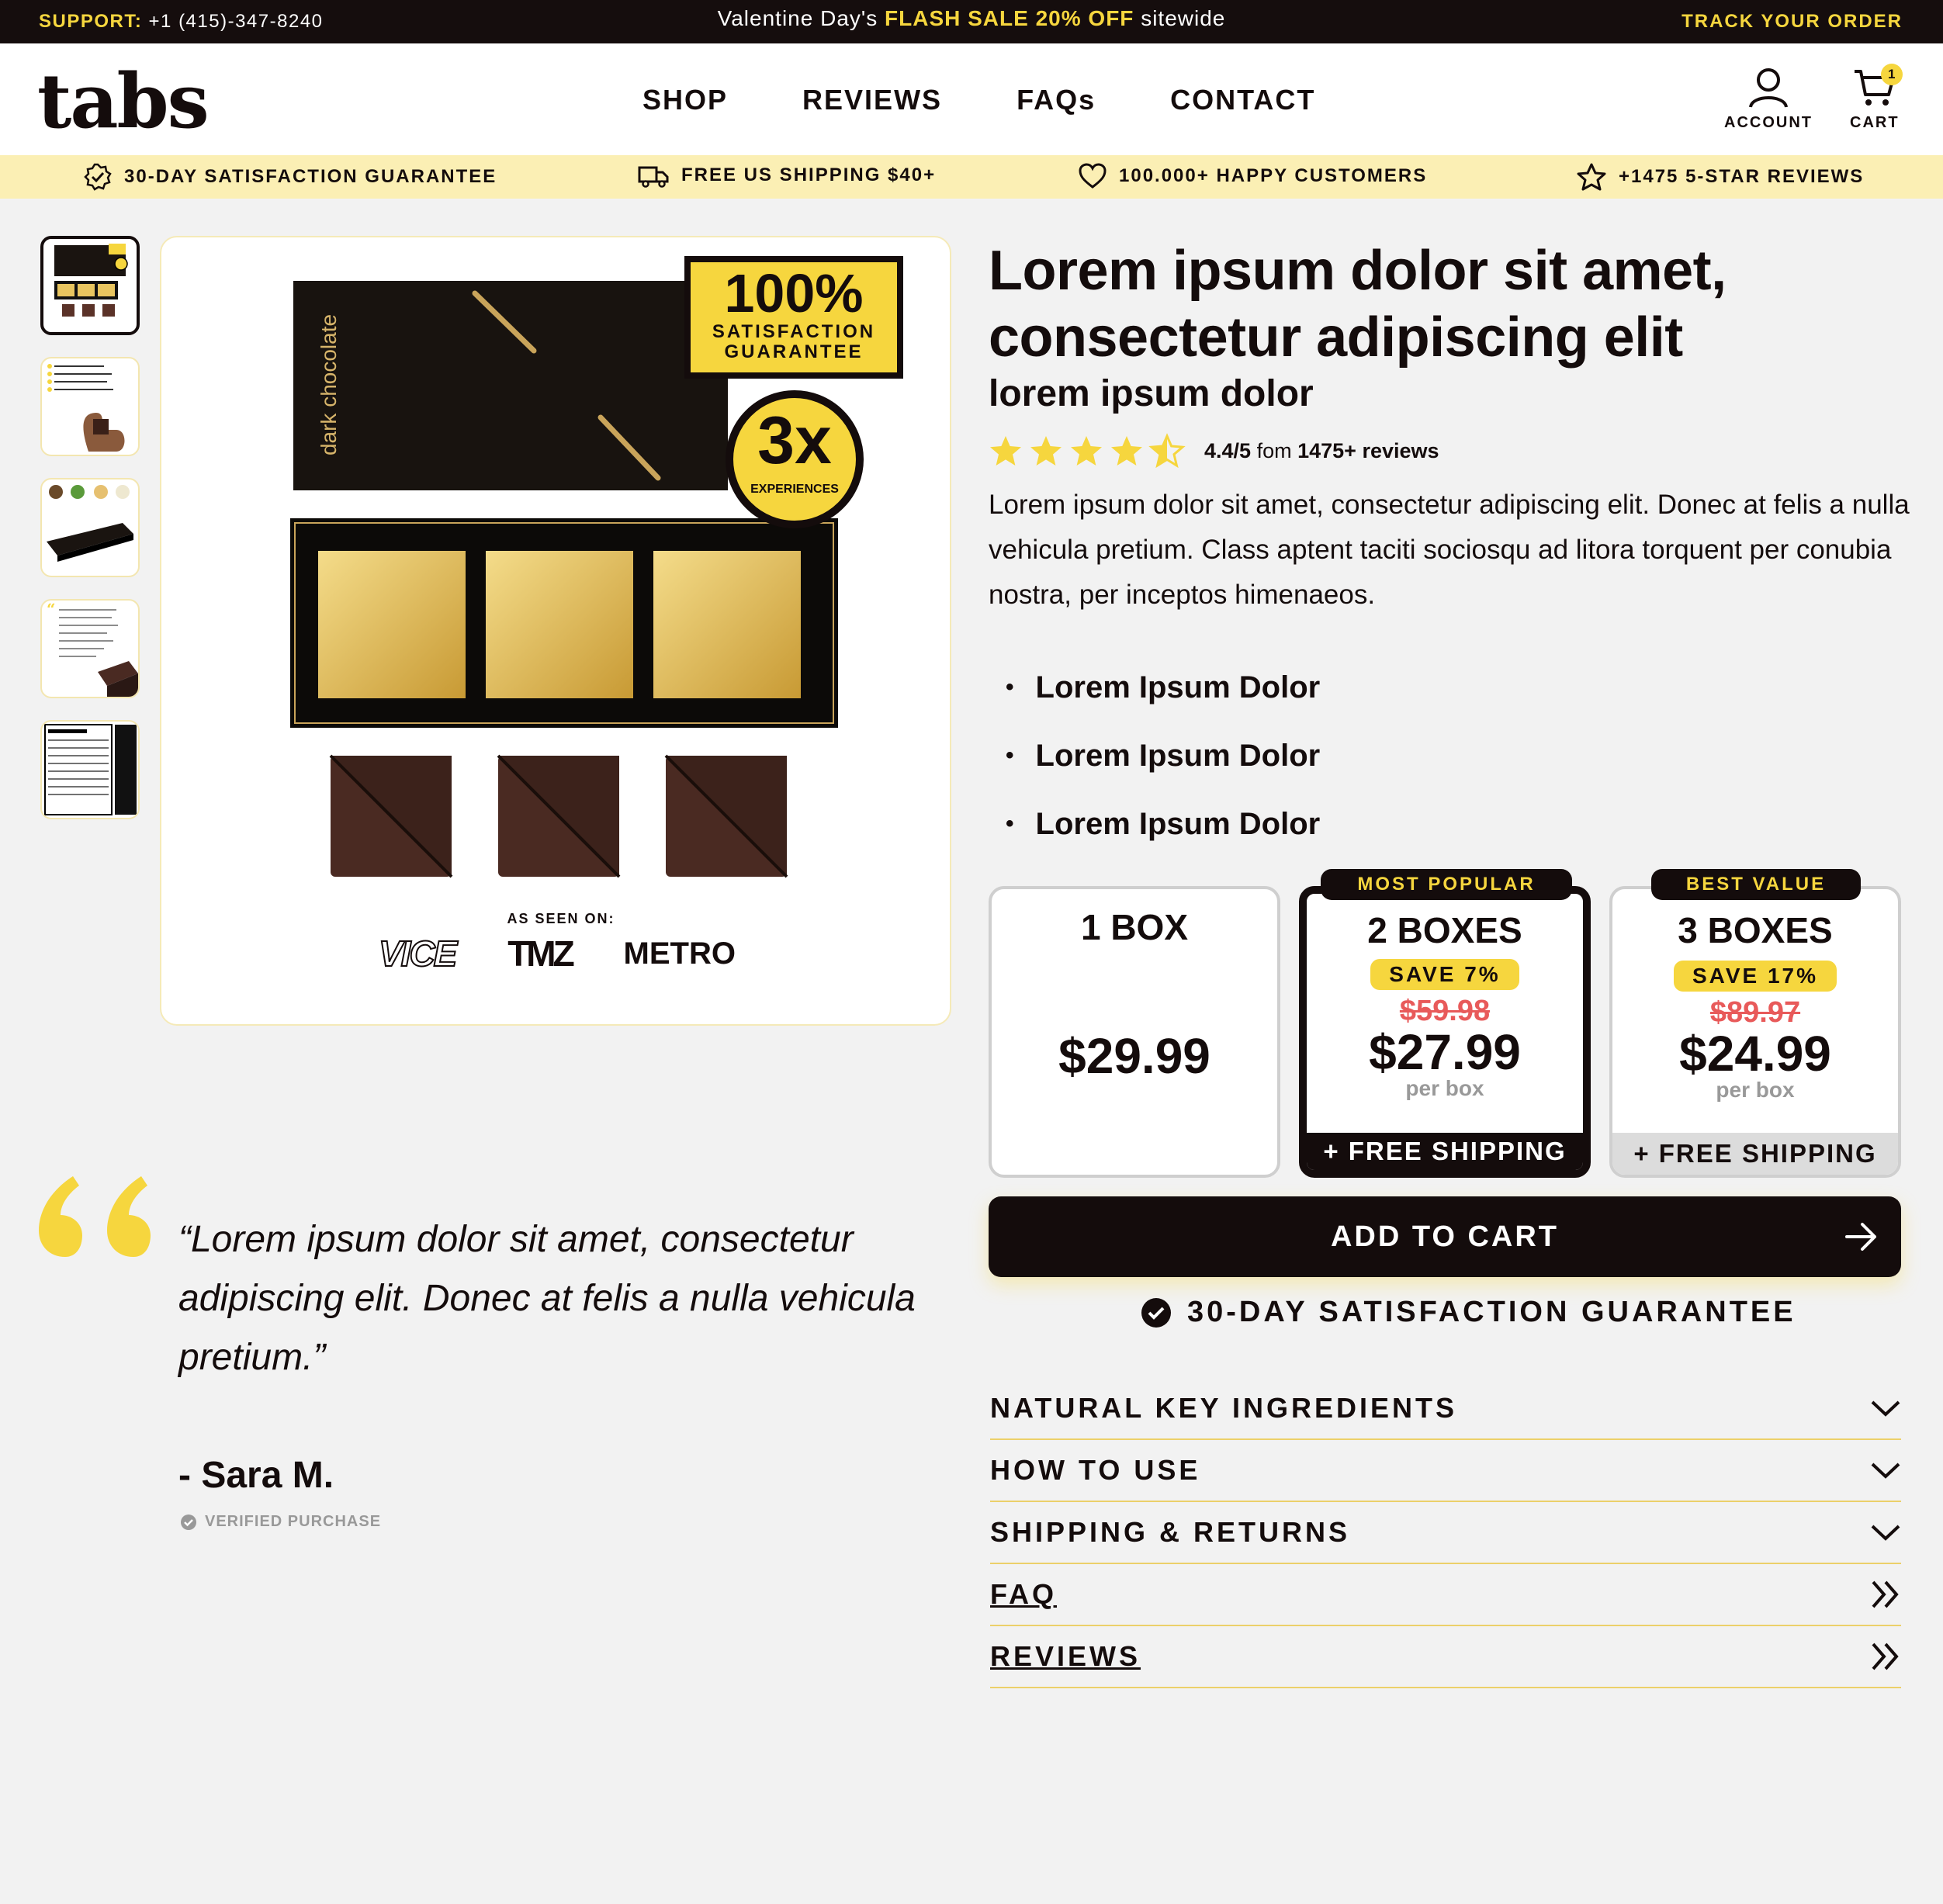 The image size is (1943, 1904). What do you see at coordinates (256, 1476) in the screenshot?
I see `testimonial-author: - Sara M.` at bounding box center [256, 1476].